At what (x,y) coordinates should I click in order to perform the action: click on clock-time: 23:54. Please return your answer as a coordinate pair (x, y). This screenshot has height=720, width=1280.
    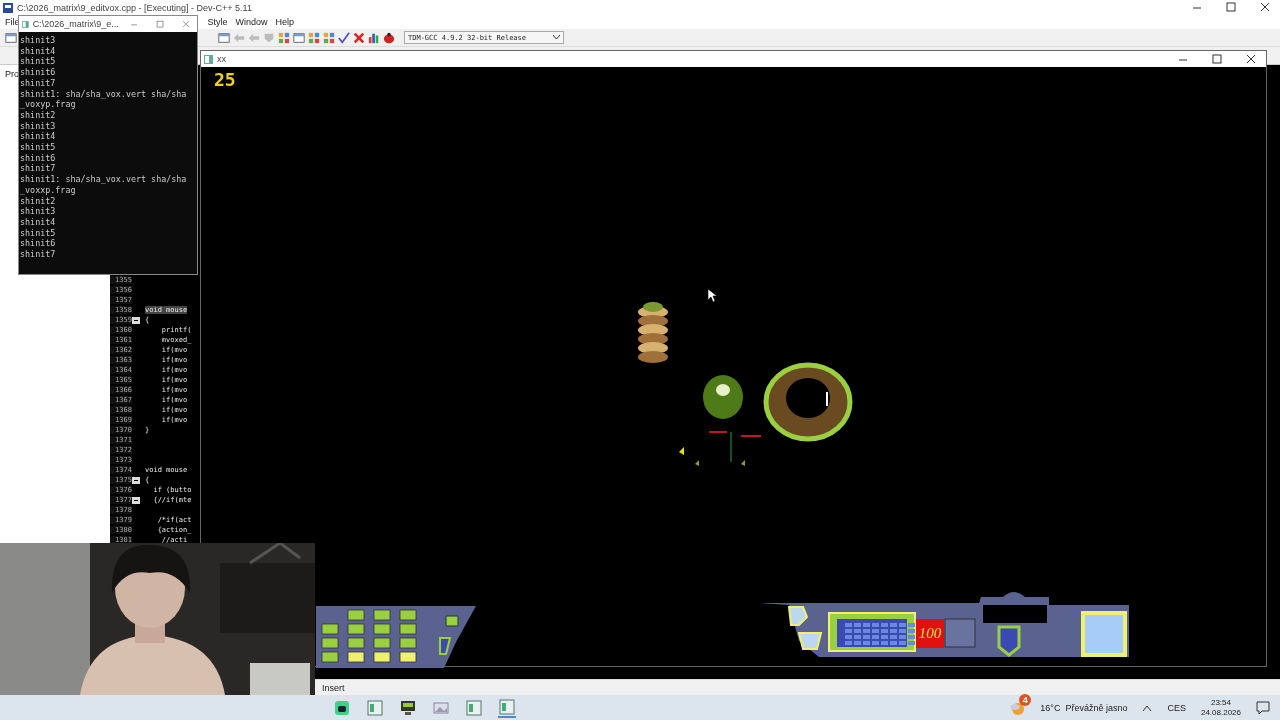
    Looking at the image, I should click on (1220, 702).